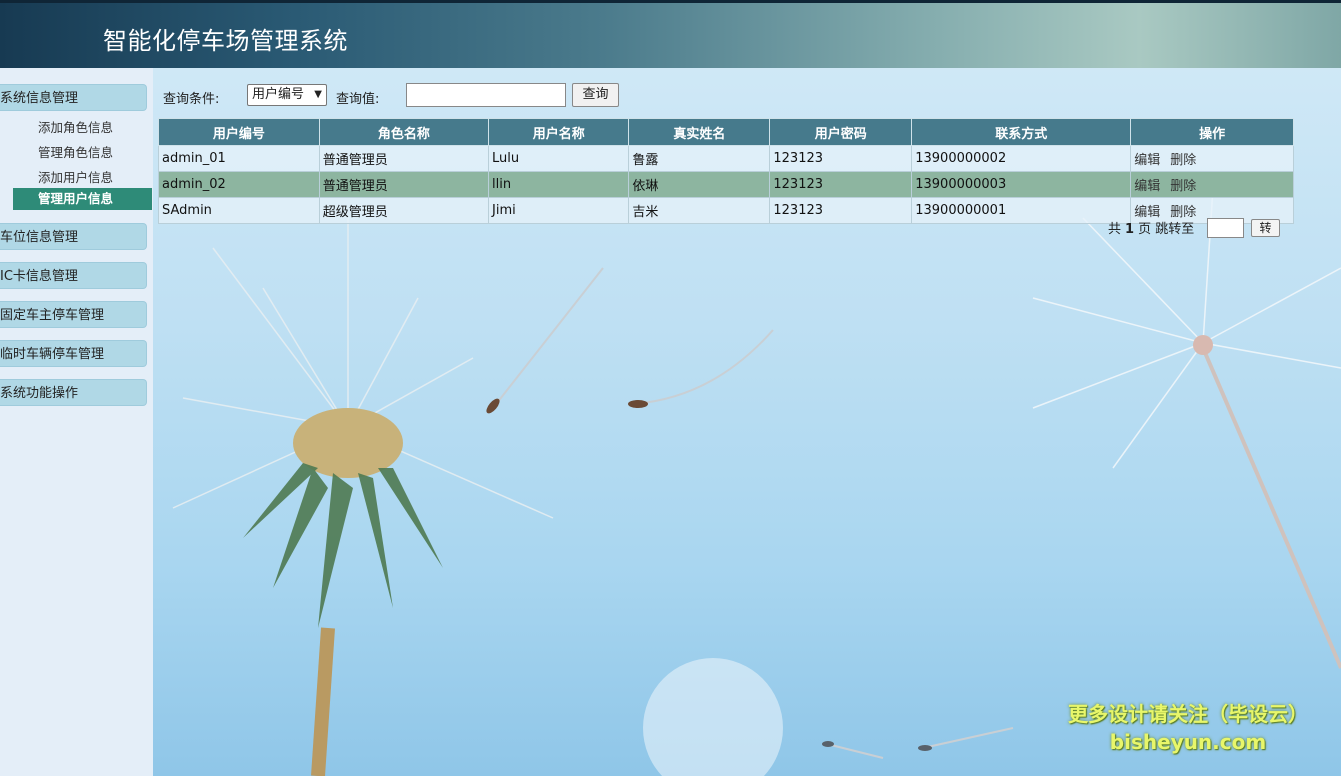 The height and width of the screenshot is (776, 1341). Describe the element at coordinates (699, 158) in the screenshot. I see `cell-real-name: 鲁露` at that location.